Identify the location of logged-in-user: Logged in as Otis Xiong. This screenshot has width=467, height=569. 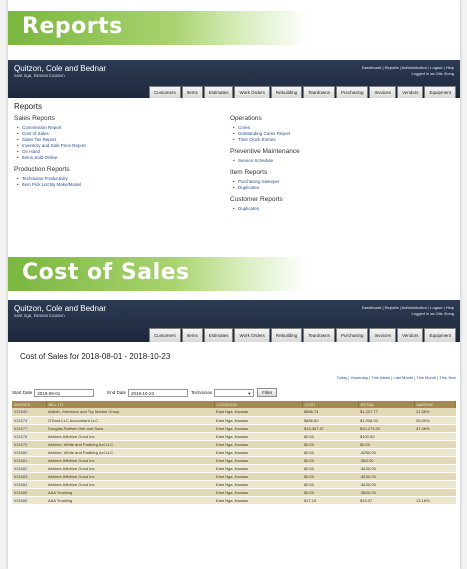
(432, 73).